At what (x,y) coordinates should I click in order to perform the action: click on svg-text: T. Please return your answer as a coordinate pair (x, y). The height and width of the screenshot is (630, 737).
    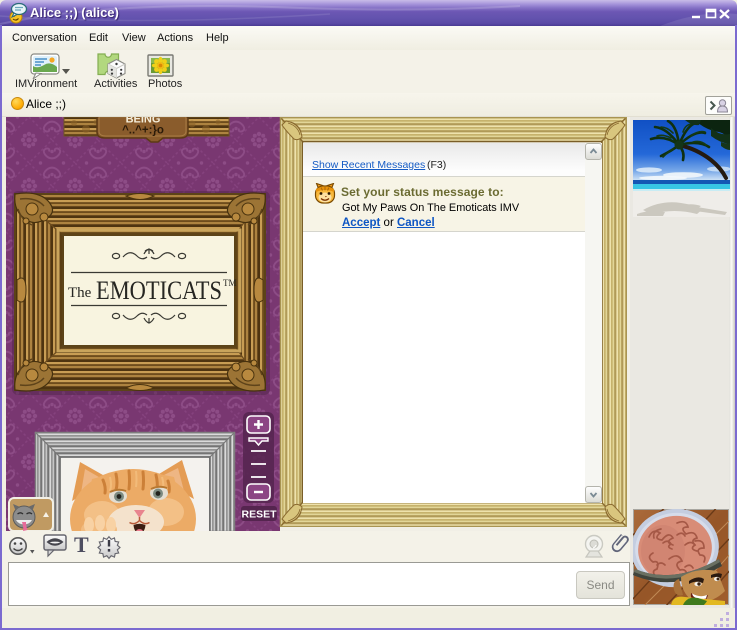
    Looking at the image, I should click on (81, 544).